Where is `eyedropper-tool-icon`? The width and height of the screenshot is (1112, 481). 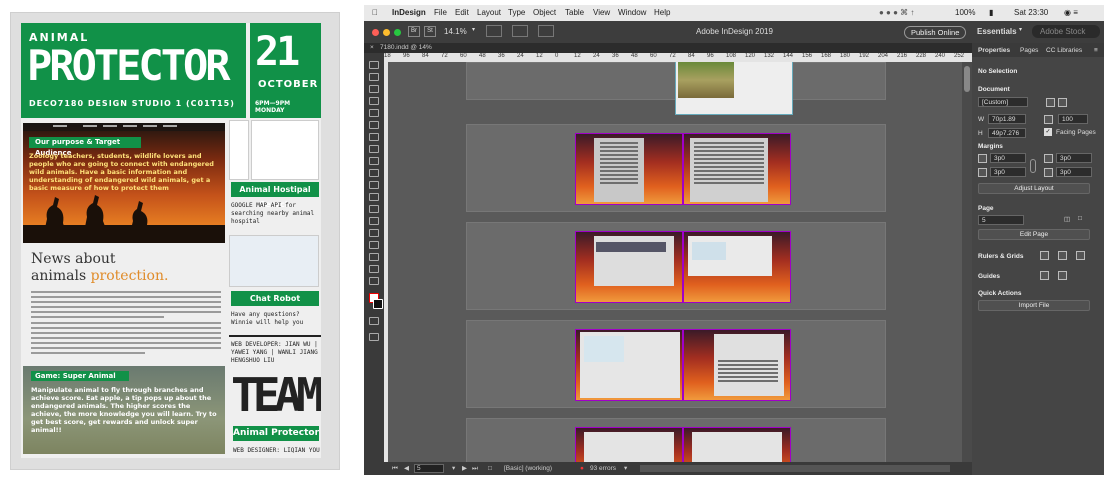 eyedropper-tool-icon is located at coordinates (374, 257).